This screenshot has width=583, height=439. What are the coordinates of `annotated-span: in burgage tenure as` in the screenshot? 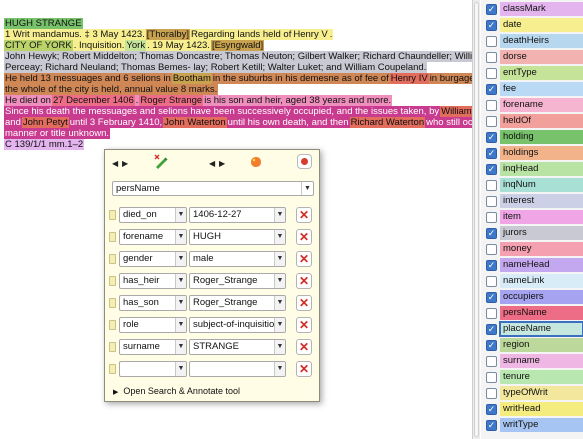 It's located at (450, 78).